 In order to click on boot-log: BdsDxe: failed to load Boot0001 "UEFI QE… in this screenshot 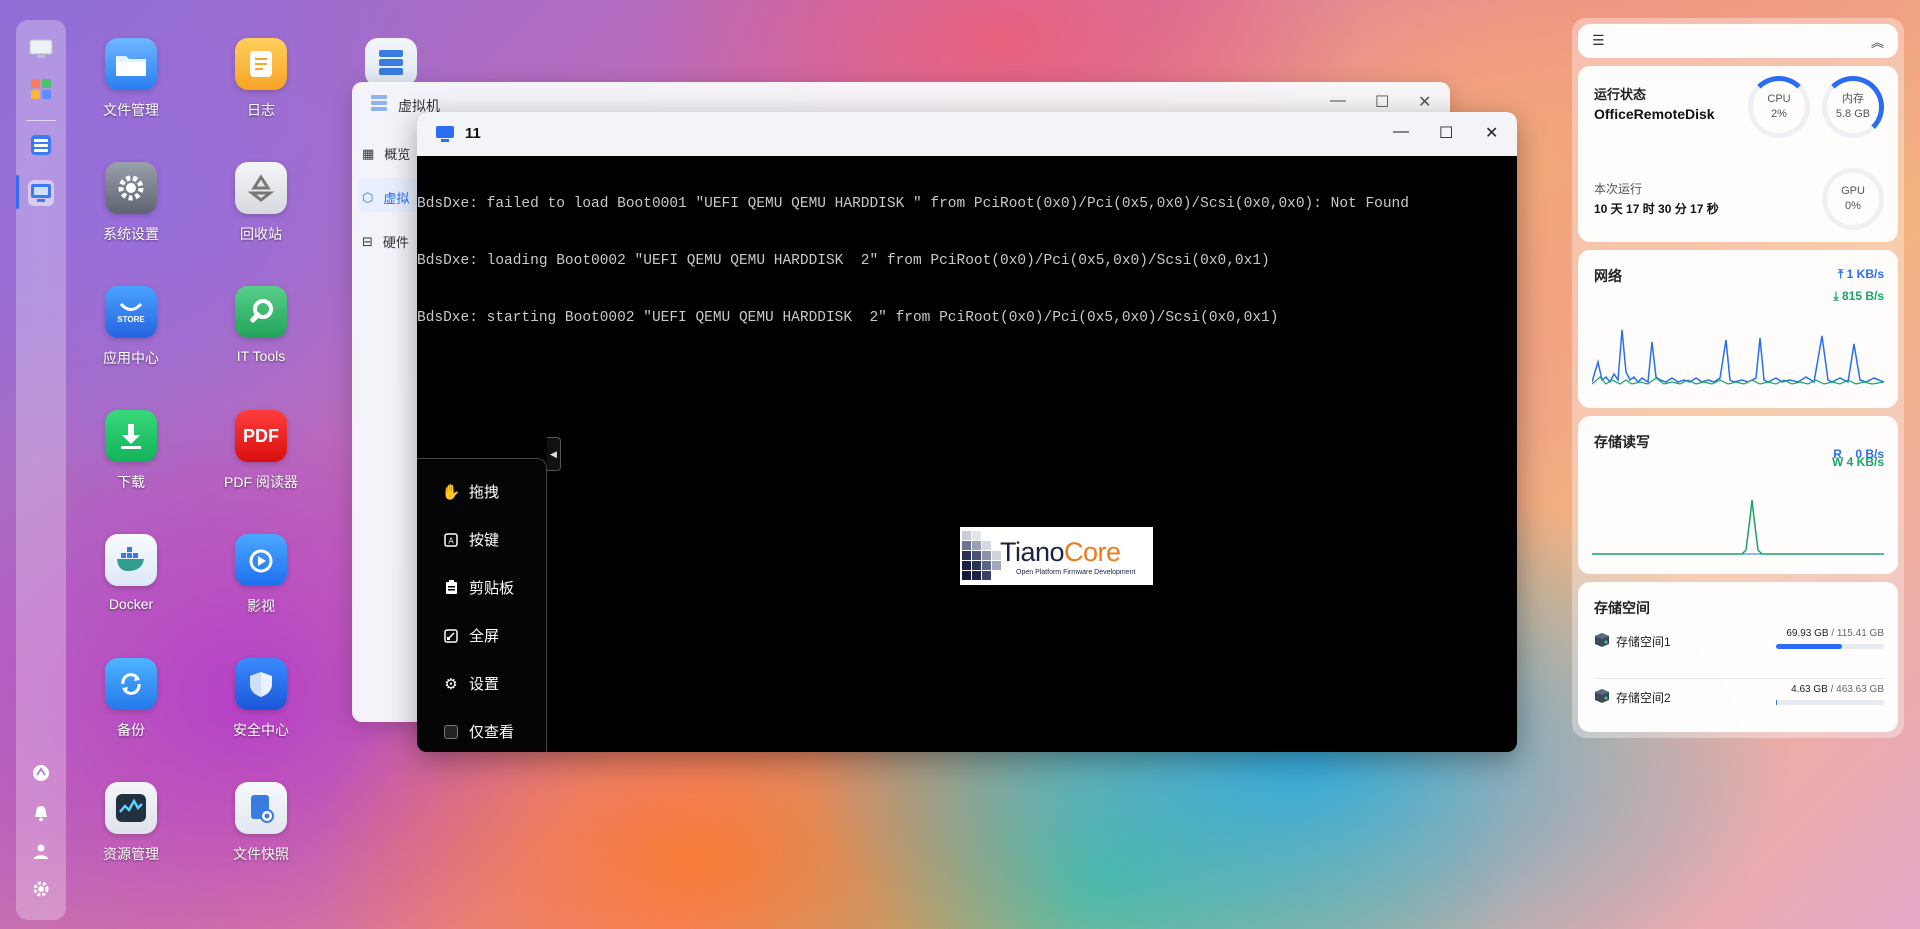, I will do `click(967, 261)`.